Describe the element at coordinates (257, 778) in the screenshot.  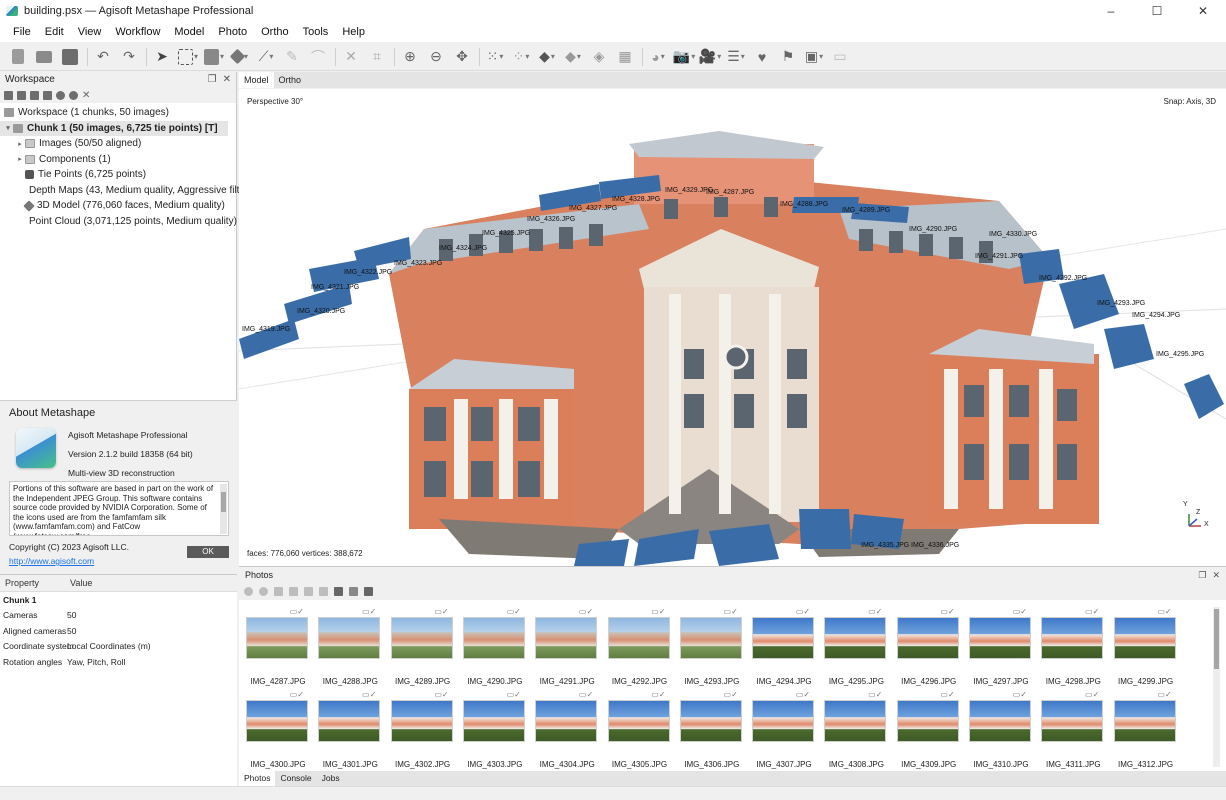
I see `tab-photos: Photos` at that location.